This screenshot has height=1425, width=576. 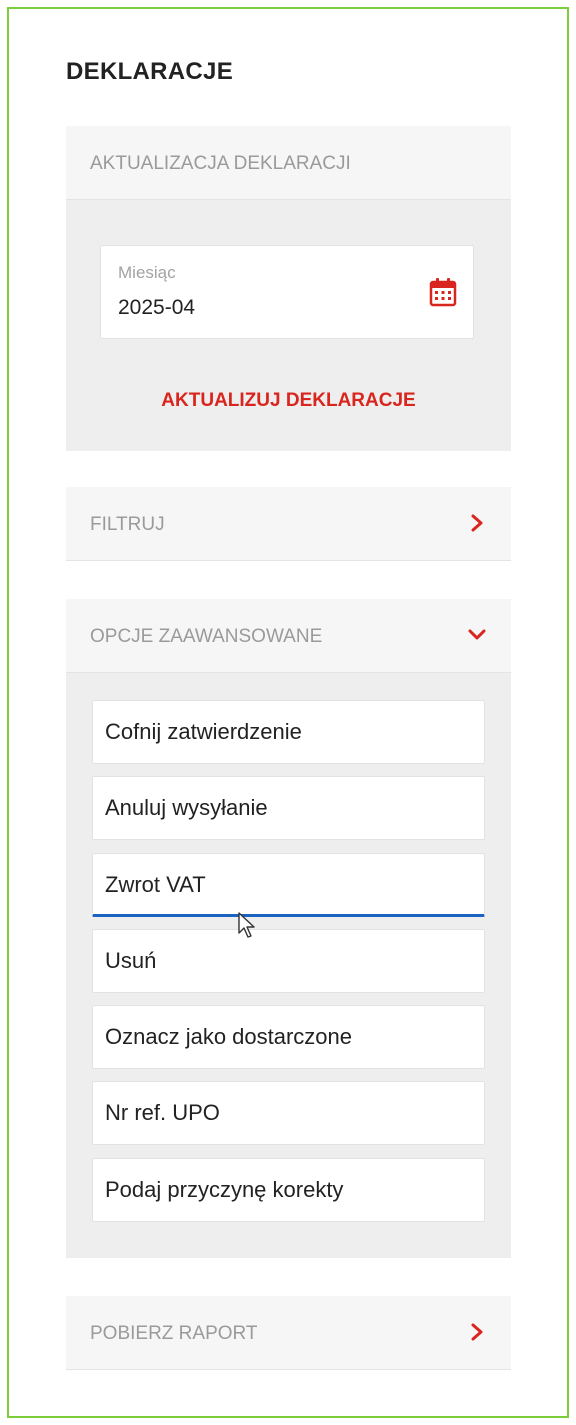 I want to click on month-field-value: 2025-04, so click(x=156, y=308).